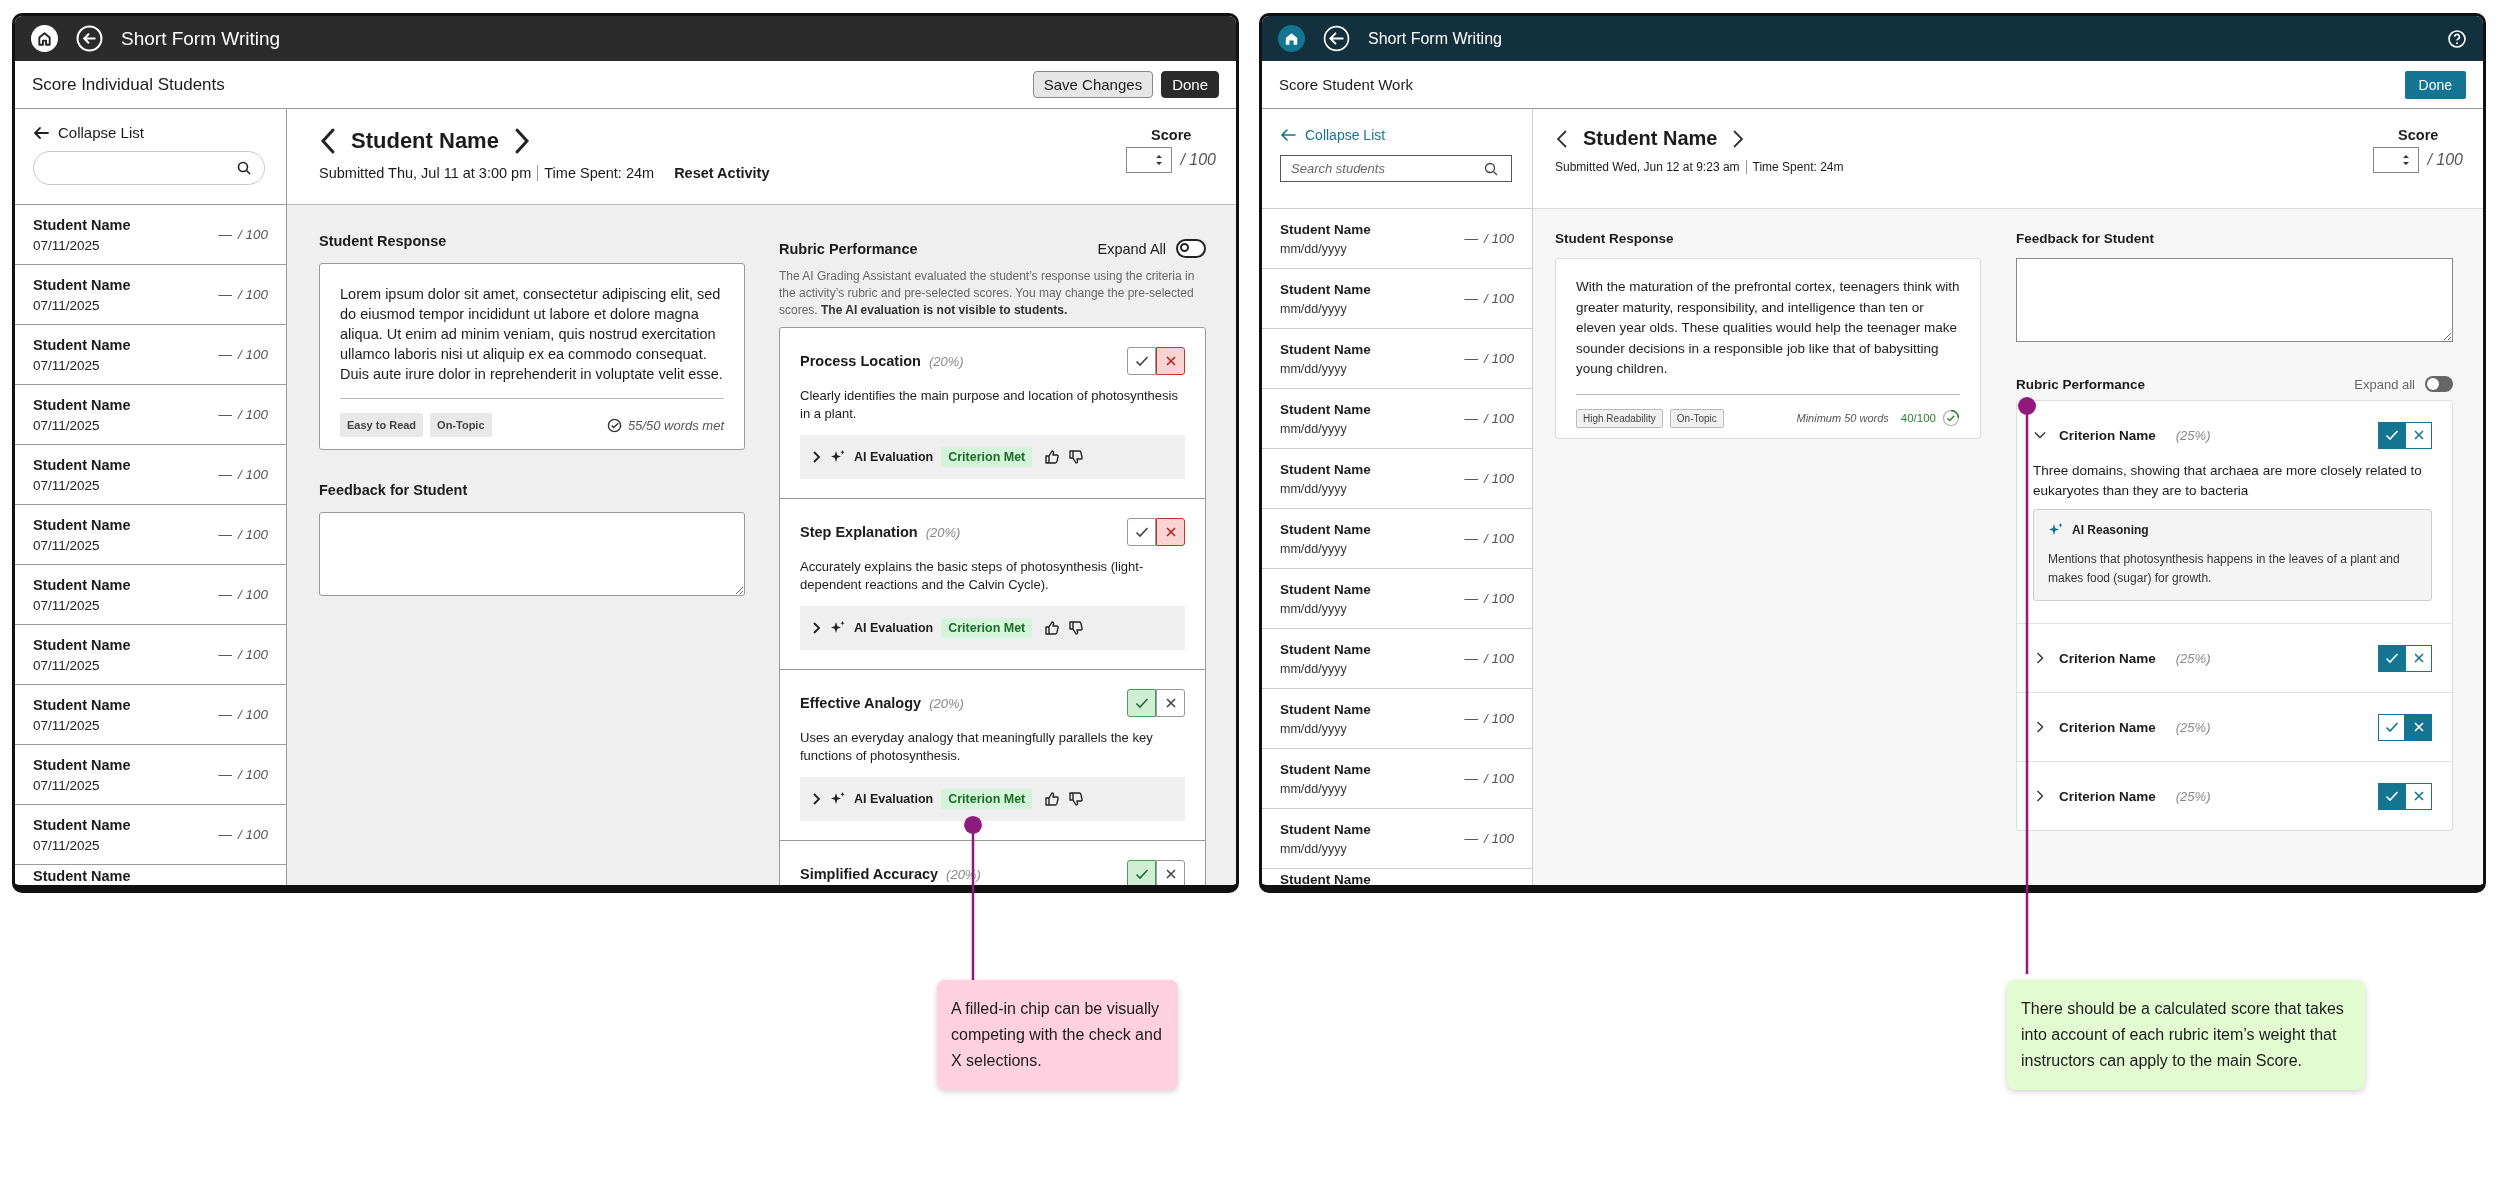 Image resolution: width=2500 pixels, height=1187 pixels. Describe the element at coordinates (722, 173) in the screenshot. I see `reset-activity-link: Reset Activity` at that location.